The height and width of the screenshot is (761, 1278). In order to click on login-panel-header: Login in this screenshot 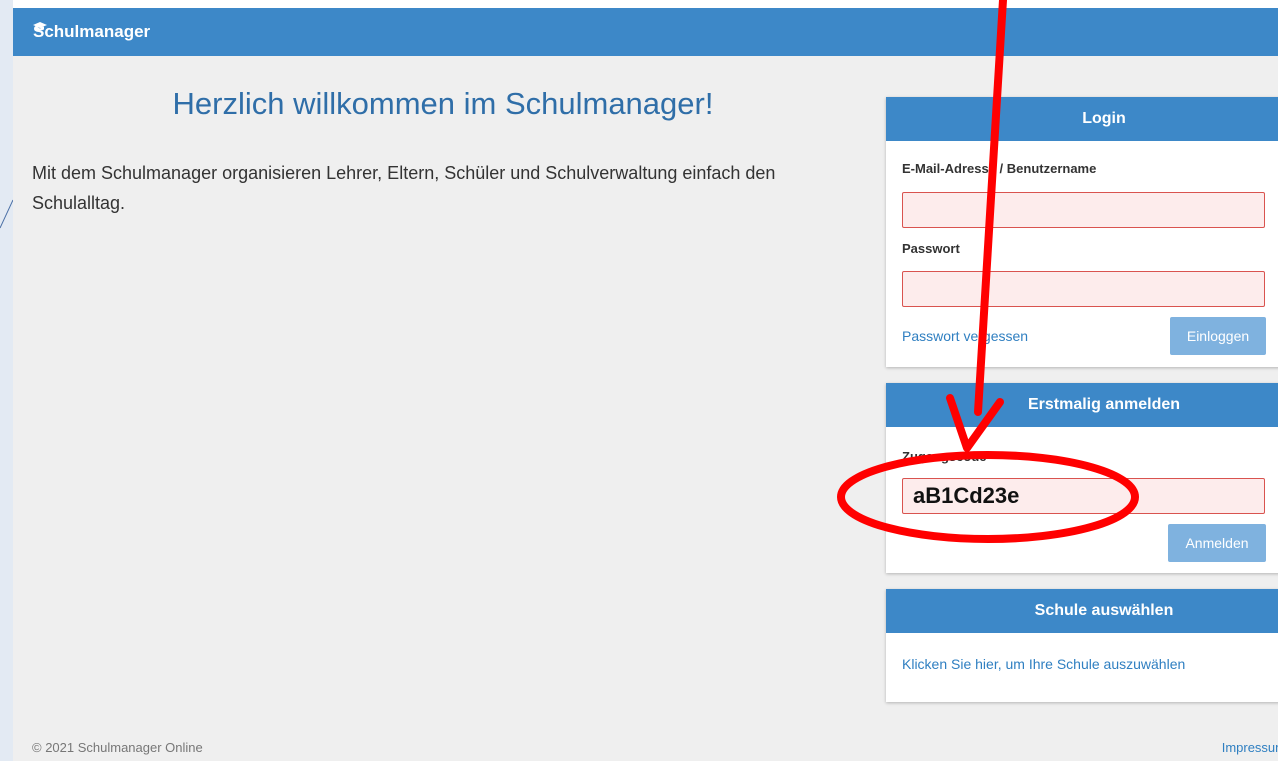, I will do `click(1082, 119)`.